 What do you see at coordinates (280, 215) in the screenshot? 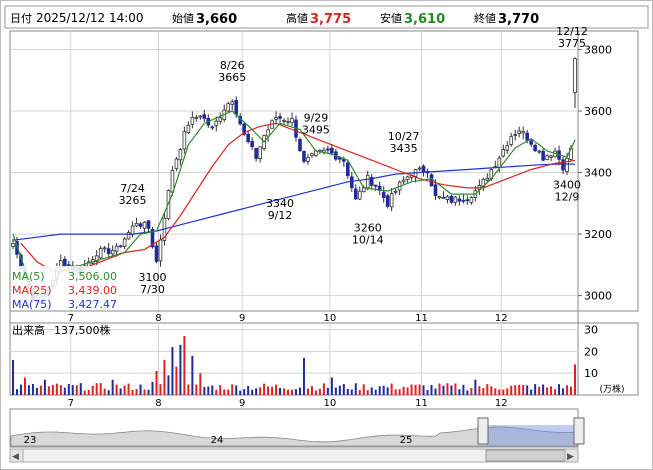
I see `annotation-date: 9/12` at bounding box center [280, 215].